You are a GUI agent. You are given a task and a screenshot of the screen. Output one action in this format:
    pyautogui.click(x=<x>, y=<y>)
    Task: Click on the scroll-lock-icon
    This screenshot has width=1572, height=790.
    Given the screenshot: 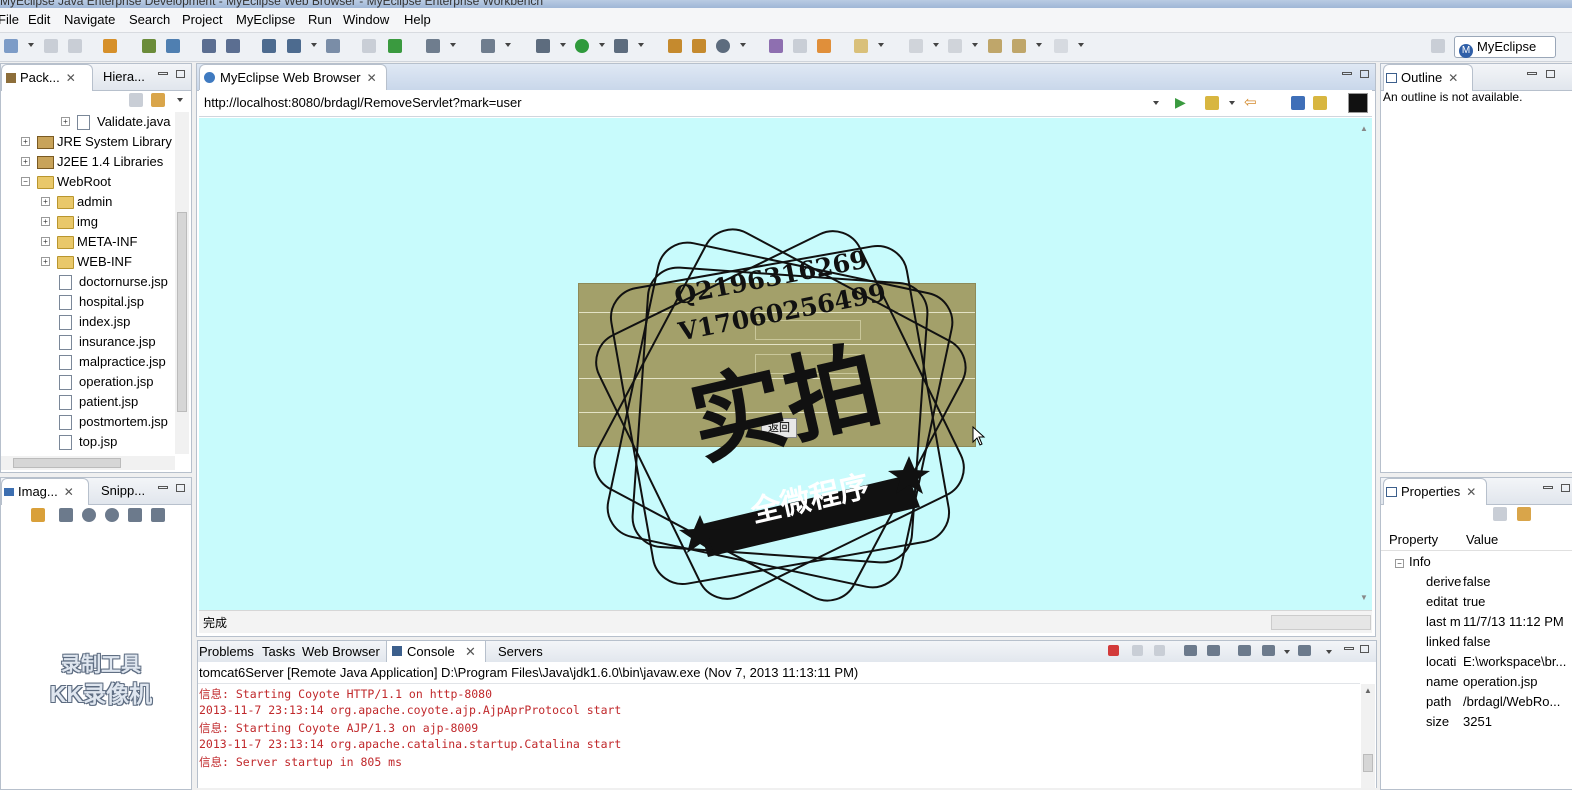 What is the action you would take?
    pyautogui.click(x=1213, y=650)
    